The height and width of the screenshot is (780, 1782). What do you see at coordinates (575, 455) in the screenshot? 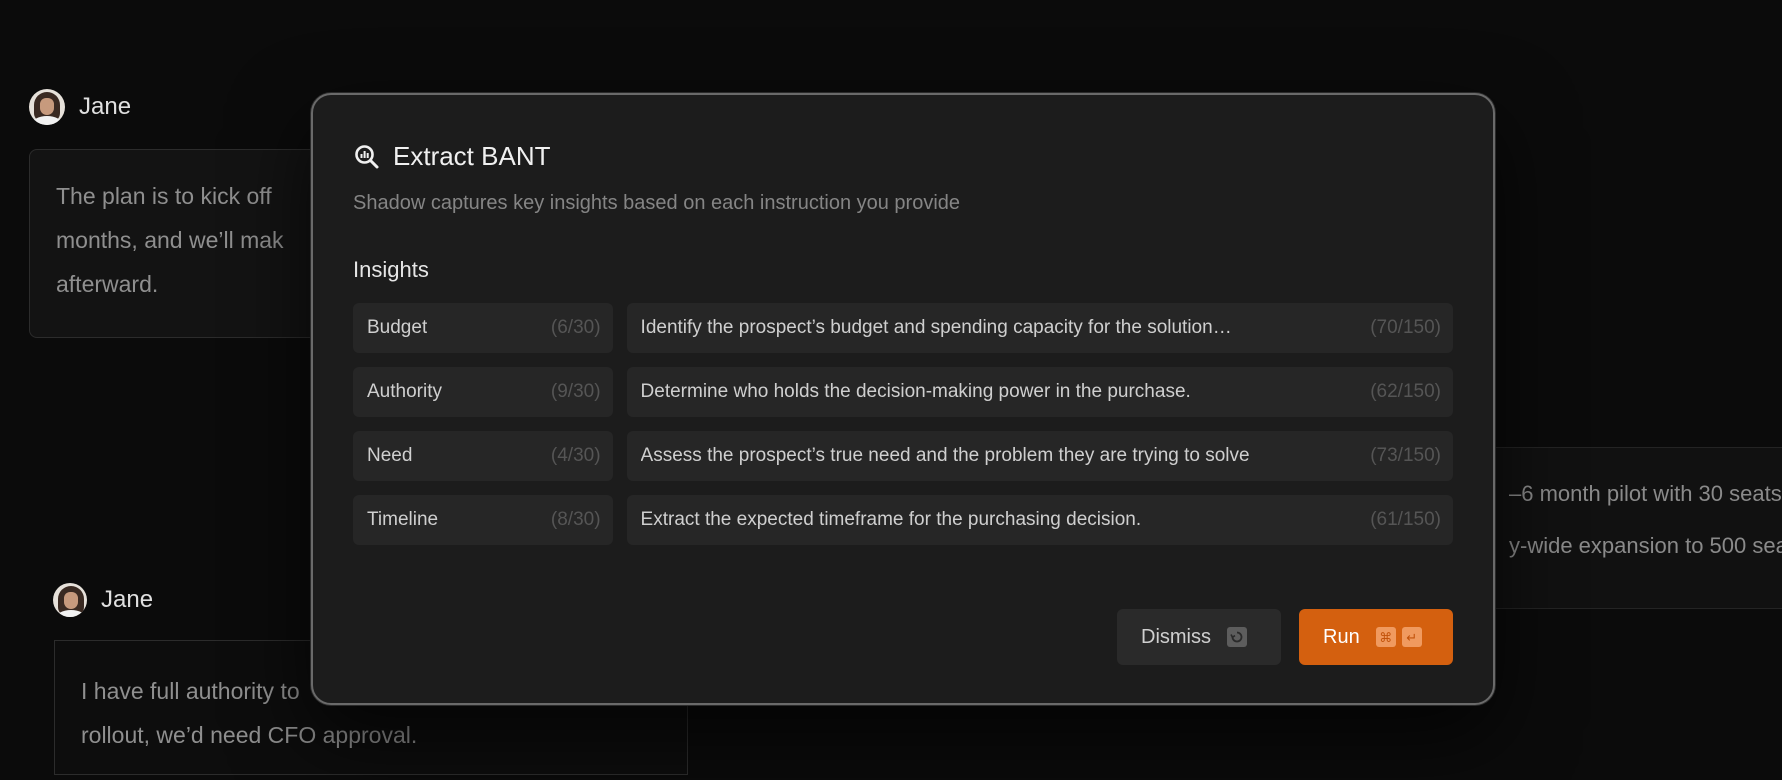
I see `char-count: (4/30)` at bounding box center [575, 455].